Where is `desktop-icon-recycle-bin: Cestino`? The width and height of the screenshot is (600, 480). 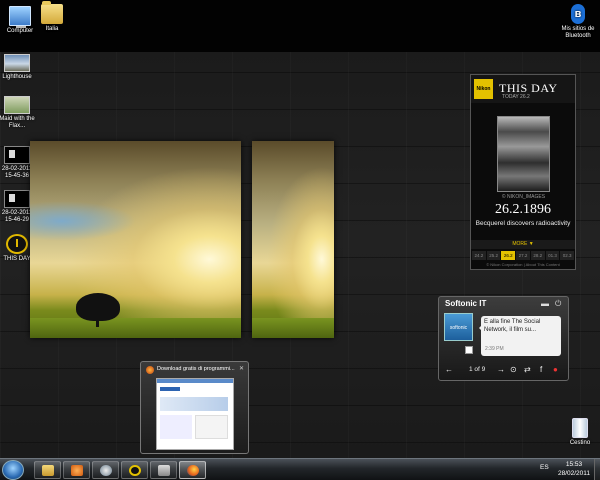 desktop-icon-recycle-bin: Cestino is located at coordinates (580, 432).